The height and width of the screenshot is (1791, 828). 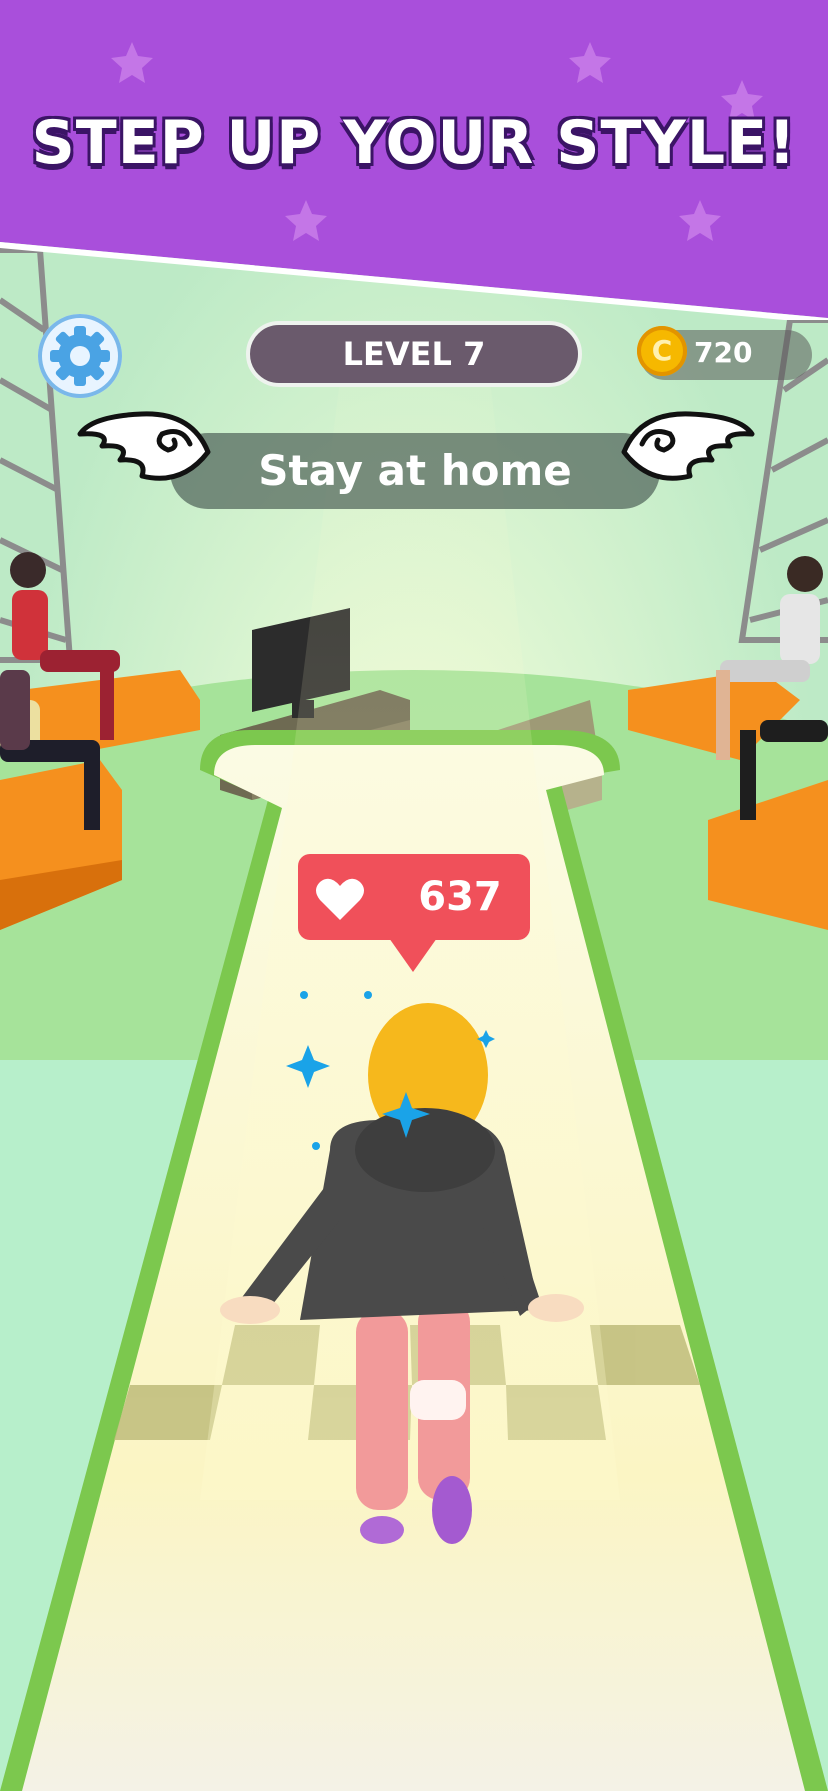 What do you see at coordinates (340, 899) in the screenshot?
I see `heart-icon` at bounding box center [340, 899].